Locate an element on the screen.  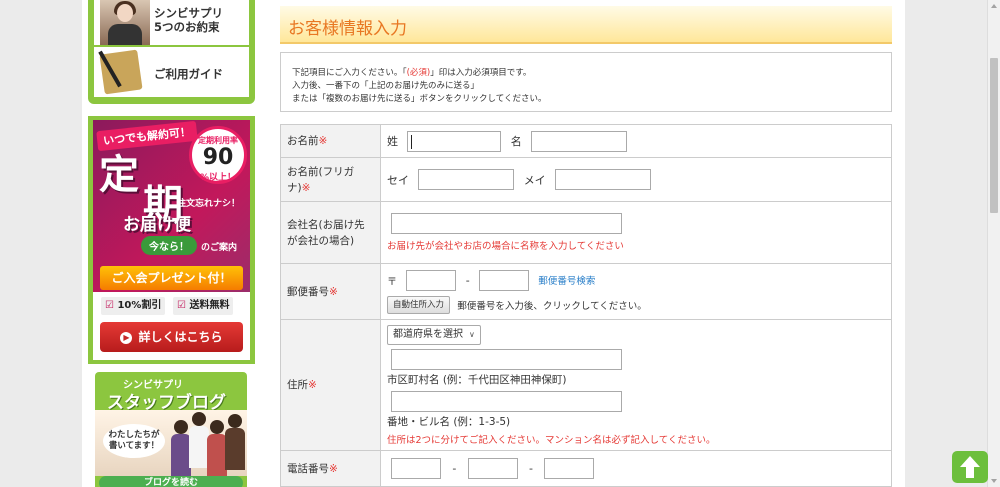
first-name-kana-input is located at coordinates (603, 179).